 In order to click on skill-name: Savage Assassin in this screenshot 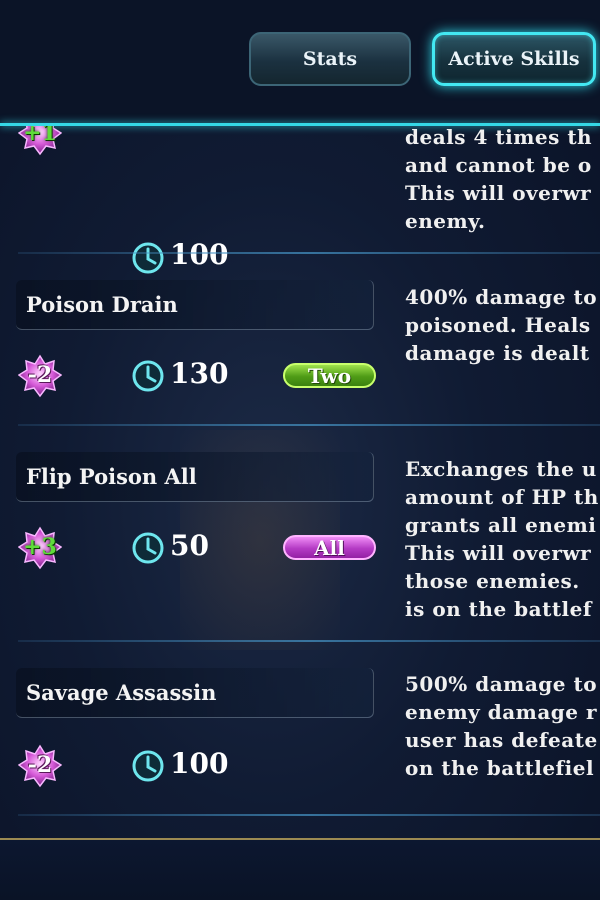, I will do `click(121, 692)`.